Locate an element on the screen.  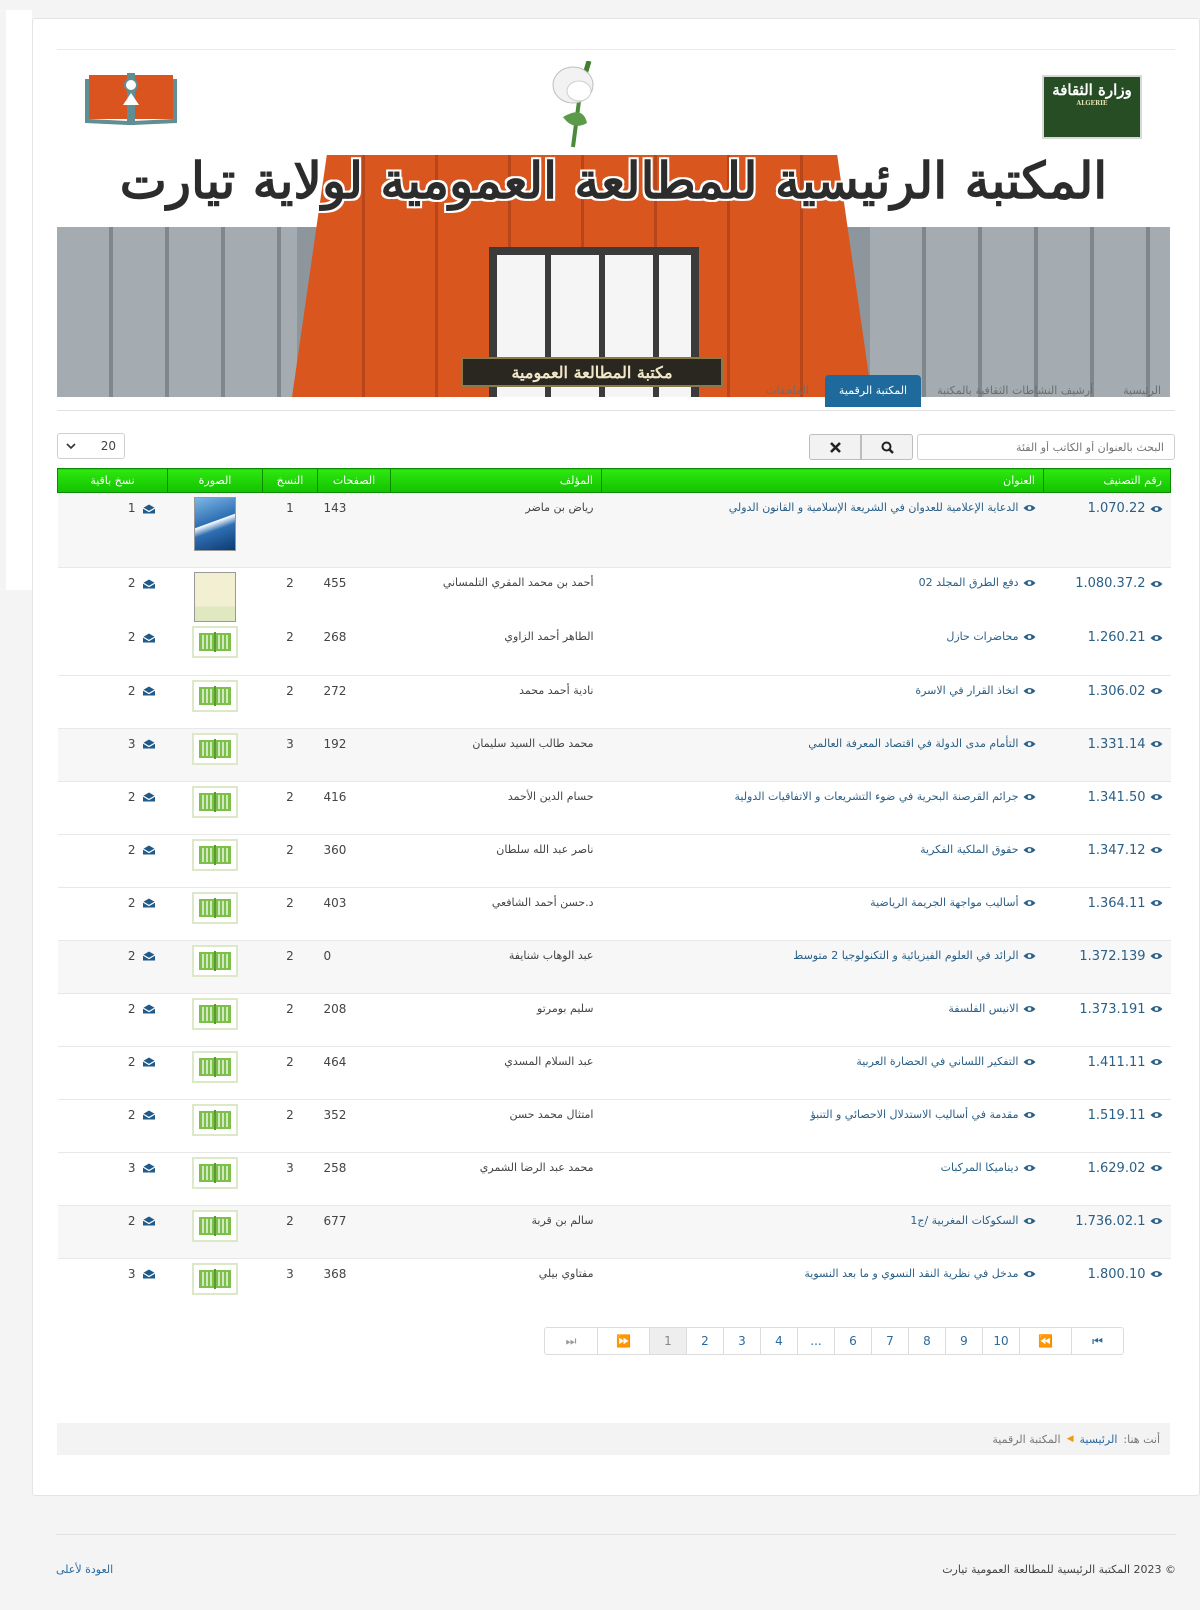
title-text: أساليب مواجهة الجريمة الرياضية is located at coordinates (944, 902).